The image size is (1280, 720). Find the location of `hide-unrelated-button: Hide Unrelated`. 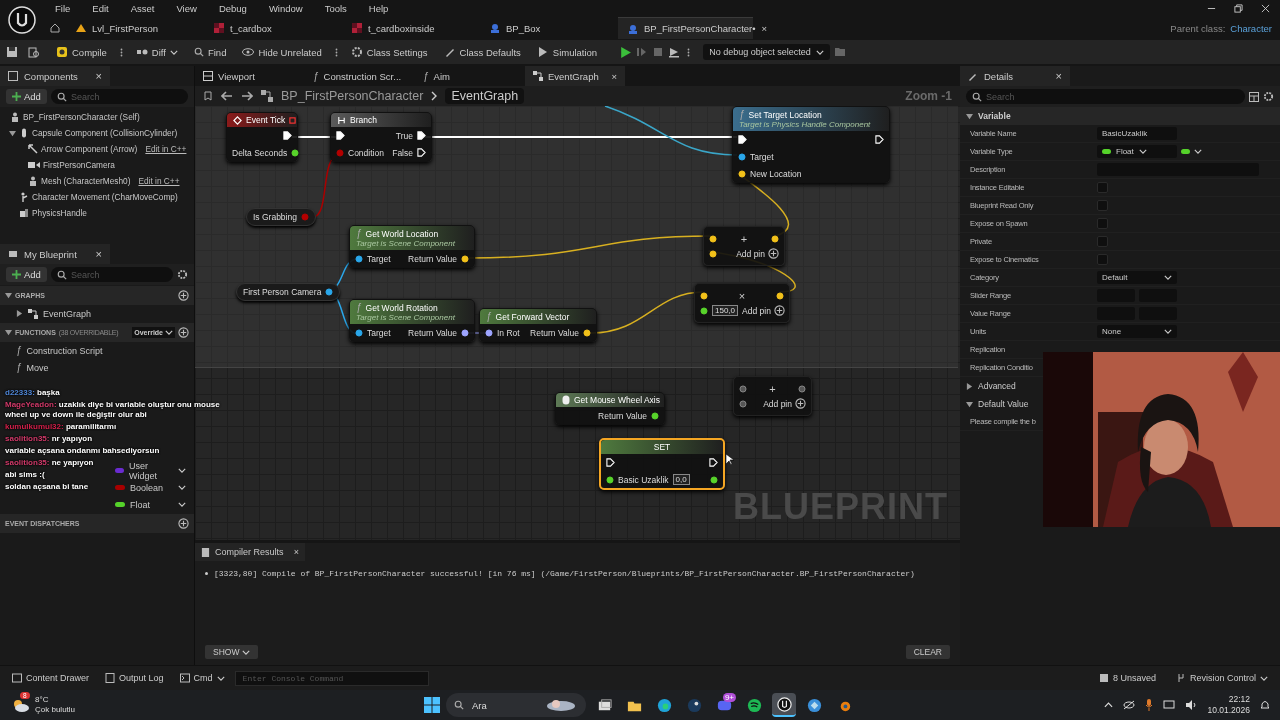

hide-unrelated-button: Hide Unrelated is located at coordinates (282, 52).